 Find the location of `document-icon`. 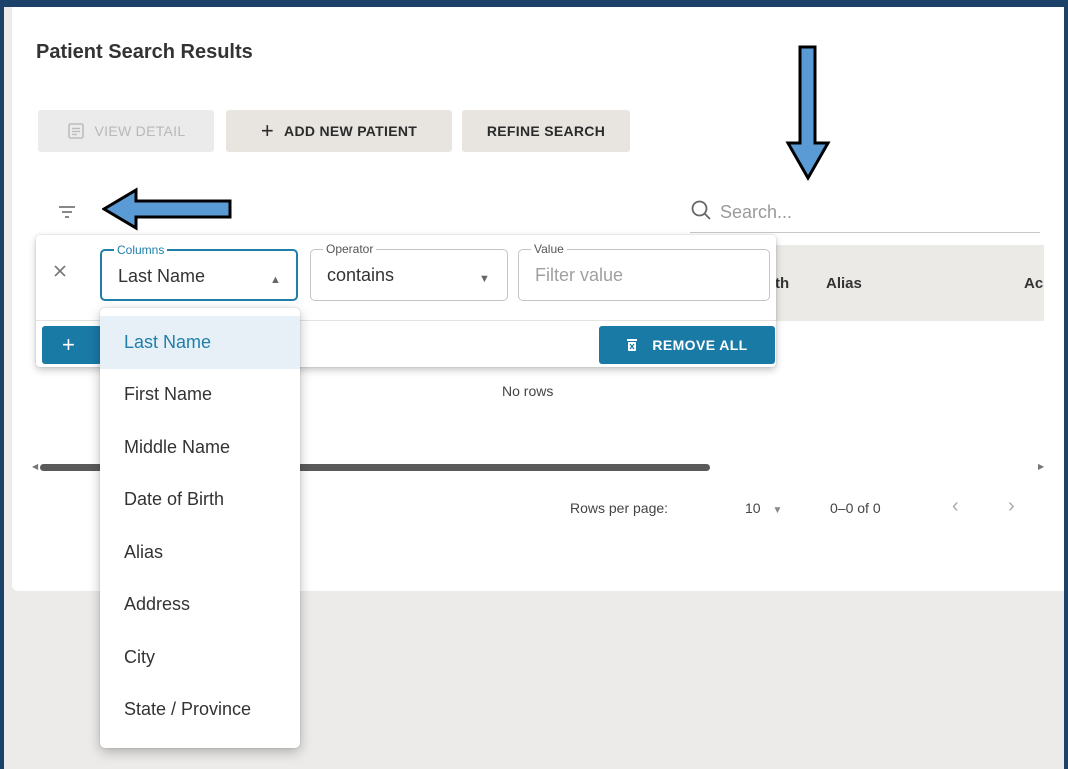

document-icon is located at coordinates (76, 131).